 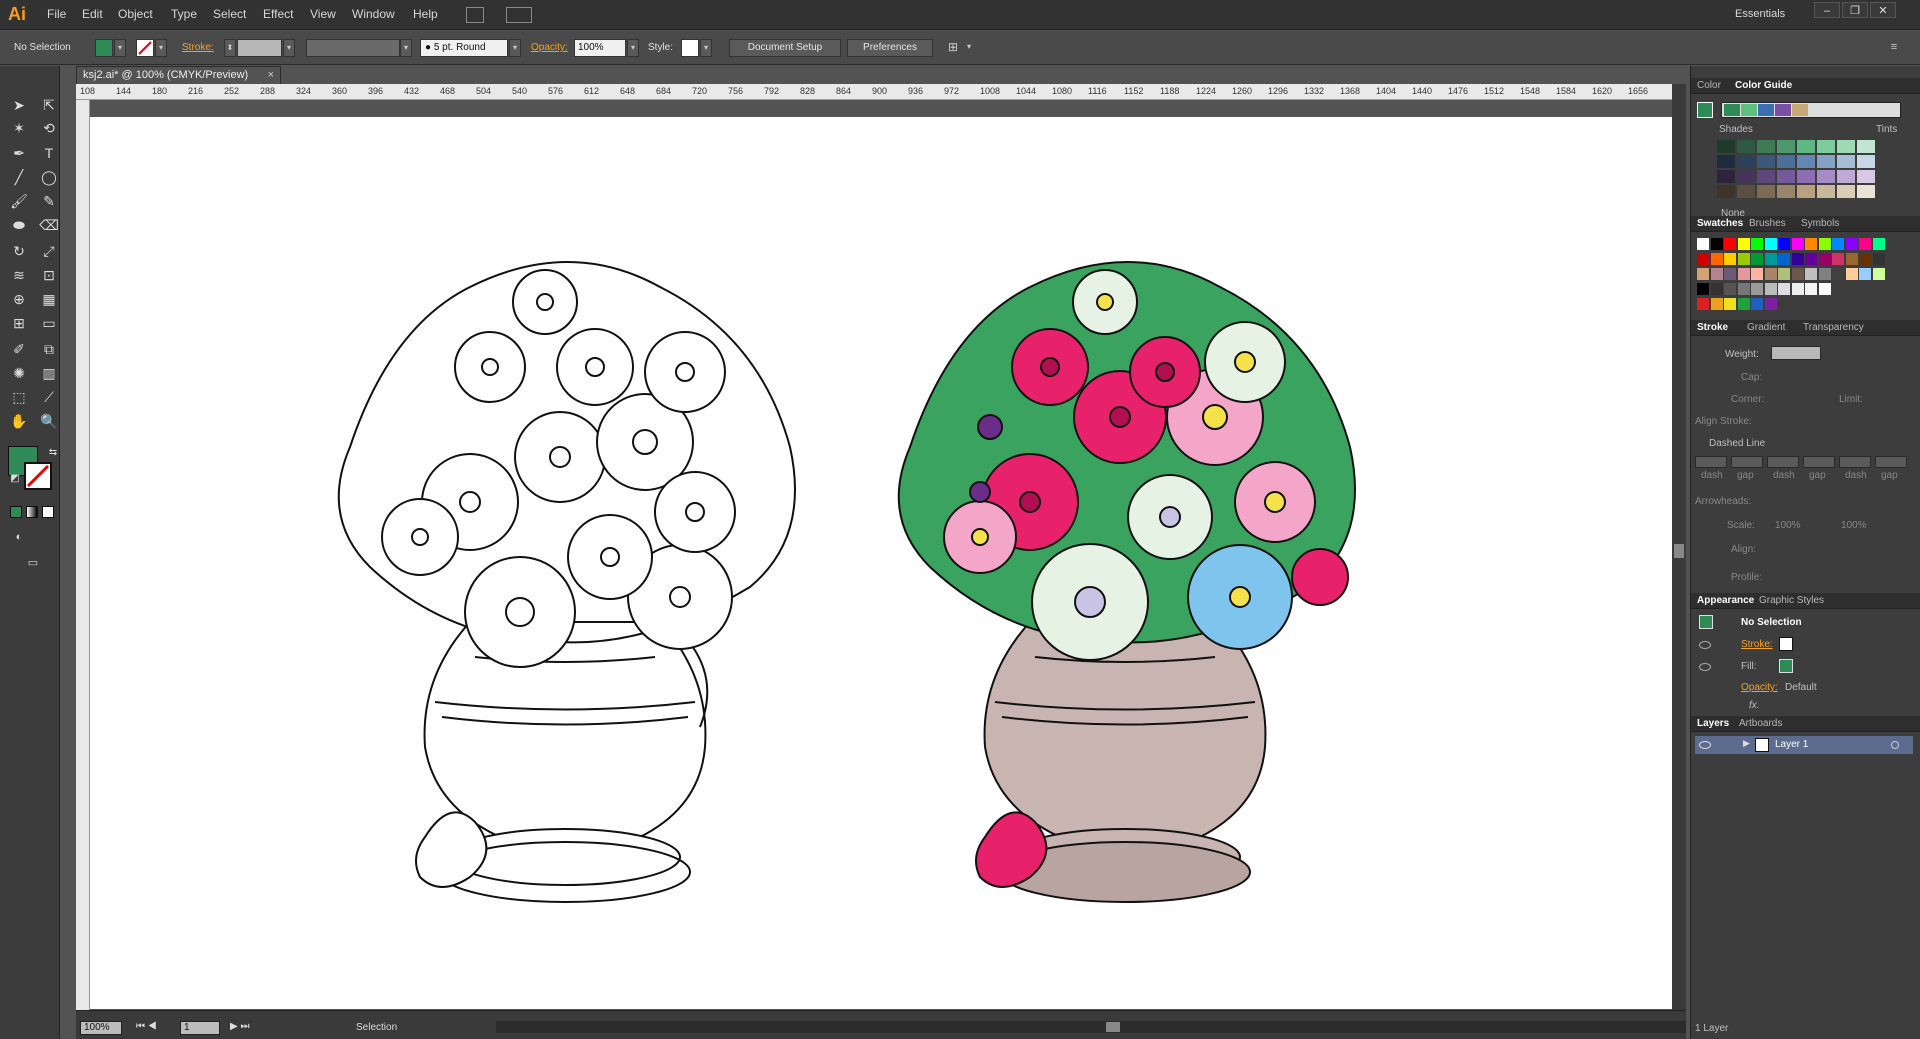 I want to click on appearance-fill-swatch, so click(x=1786, y=666).